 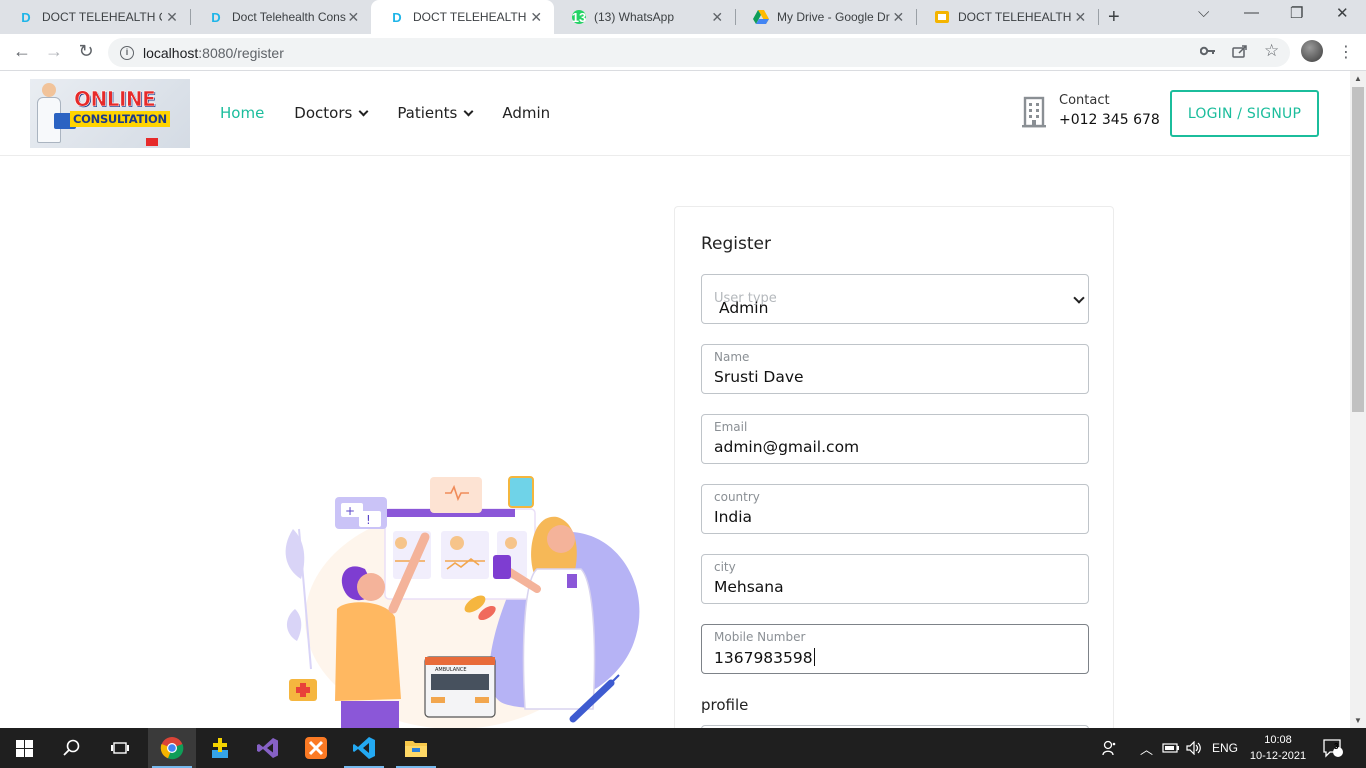 What do you see at coordinates (316, 748) in the screenshot?
I see `xampp-taskbar-icon` at bounding box center [316, 748].